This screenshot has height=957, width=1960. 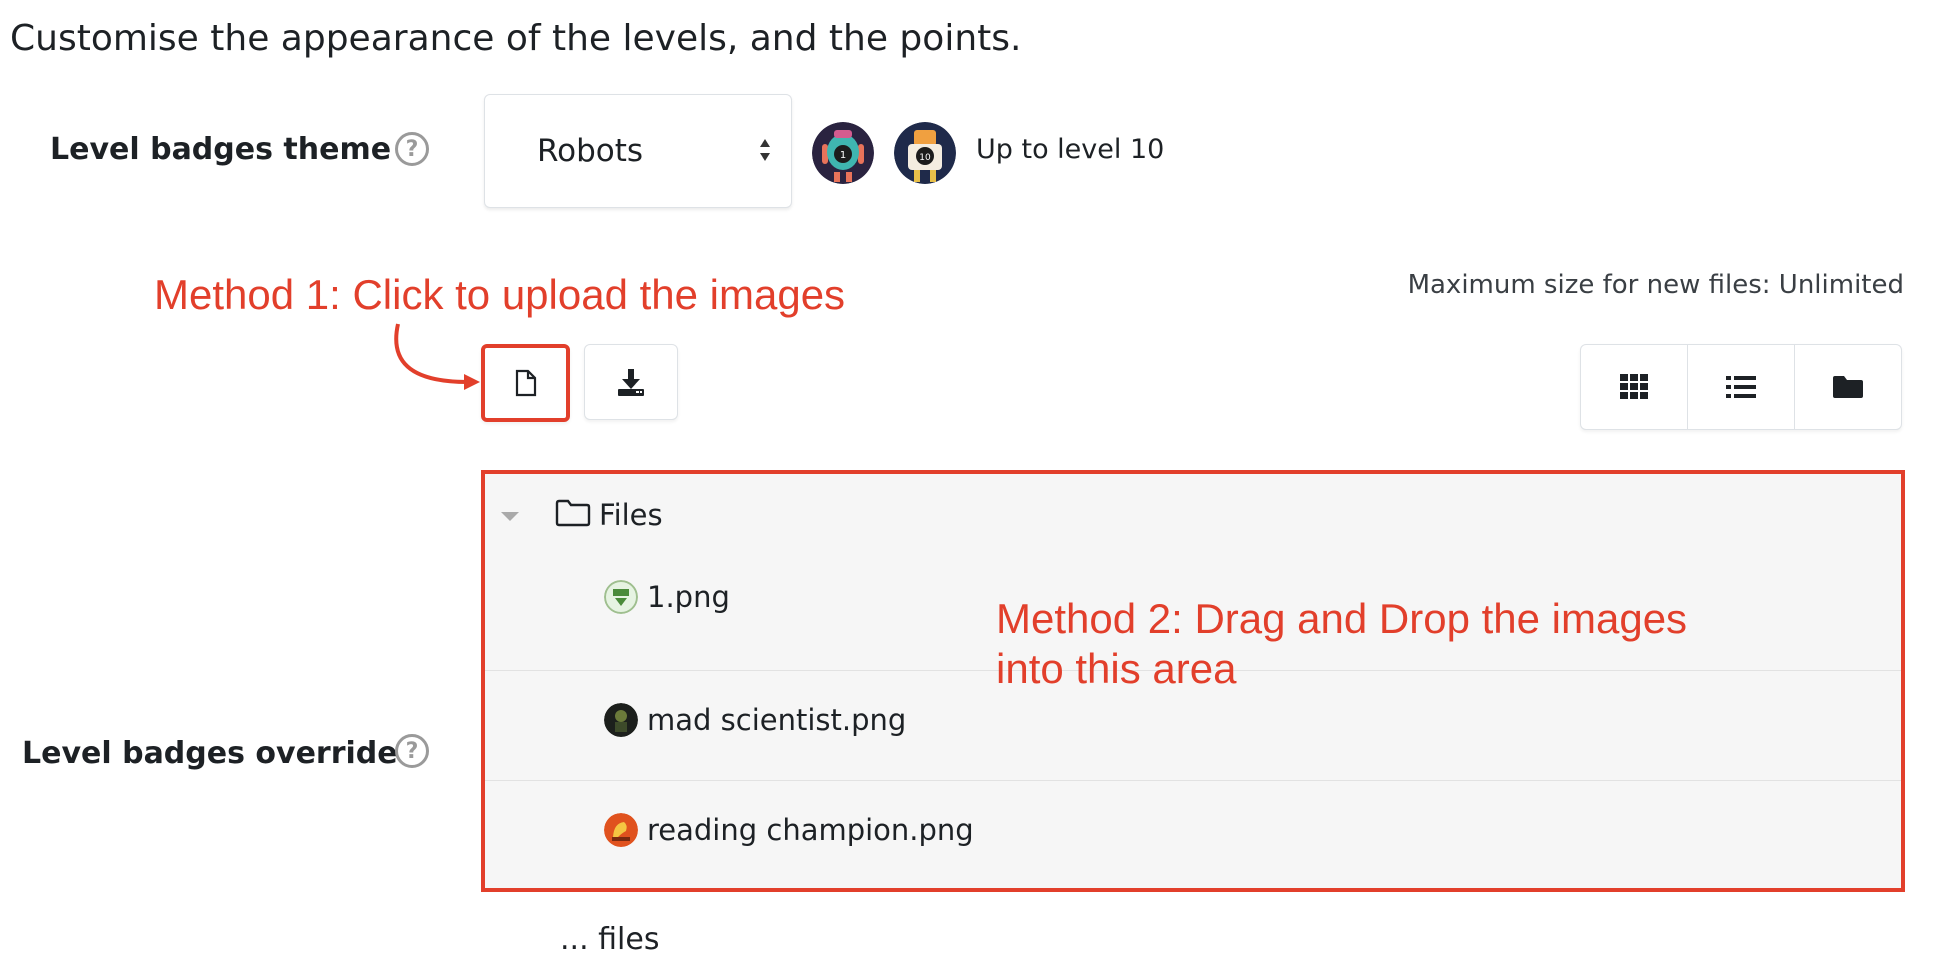 I want to click on grid-view-icon, so click(x=1634, y=386).